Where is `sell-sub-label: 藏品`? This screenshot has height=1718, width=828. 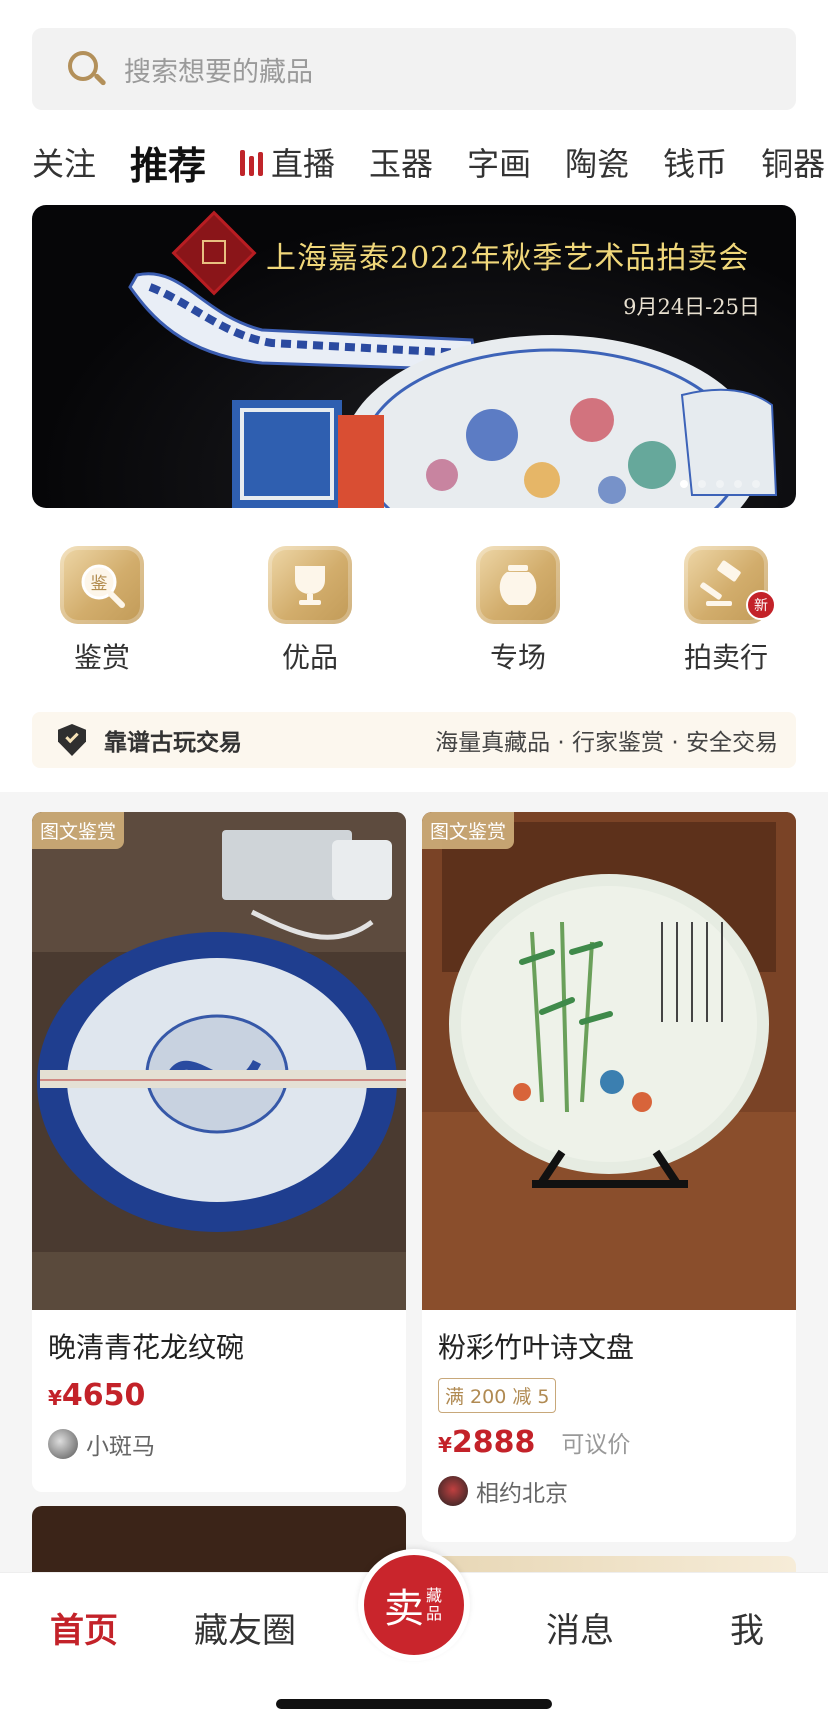 sell-sub-label: 藏品 is located at coordinates (434, 1604).